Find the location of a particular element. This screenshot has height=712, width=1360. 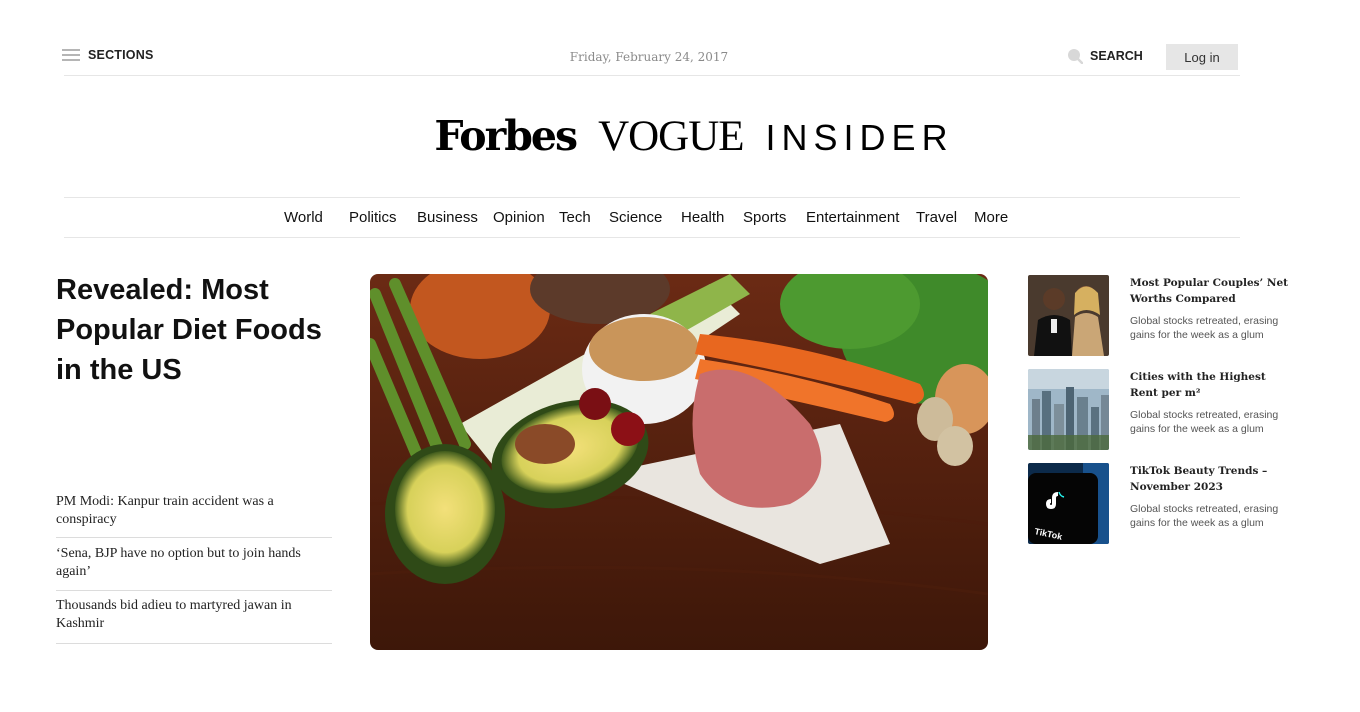

vogue-logo: VOGUE is located at coordinates (671, 136).